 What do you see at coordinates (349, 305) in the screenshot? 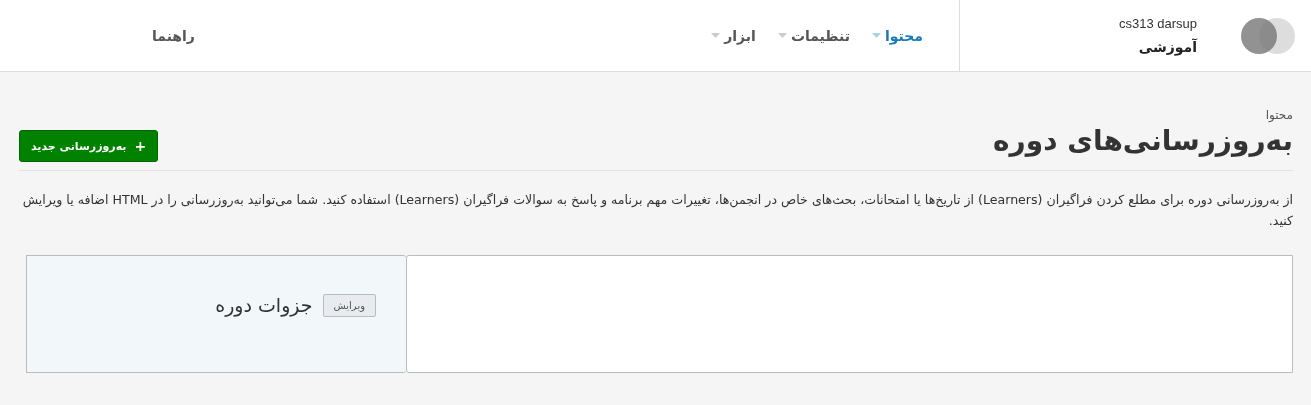
I see `edit-button: ویرایش` at bounding box center [349, 305].